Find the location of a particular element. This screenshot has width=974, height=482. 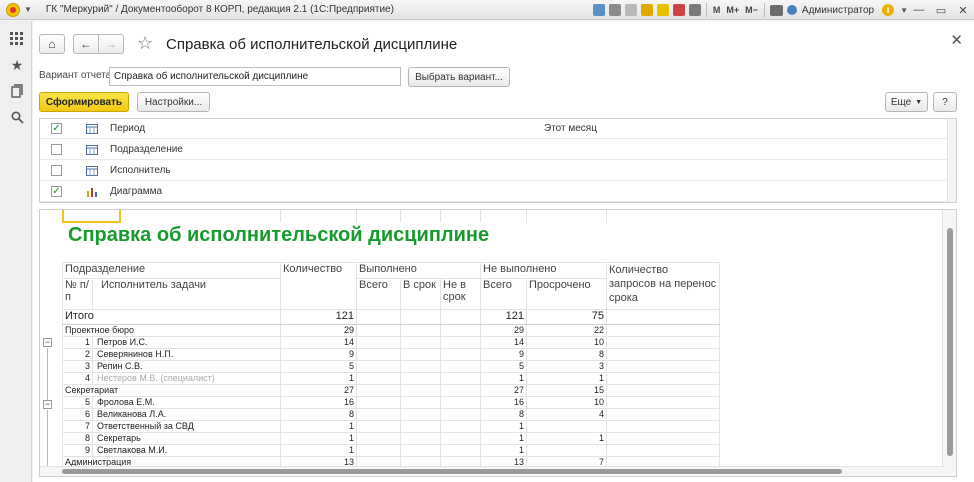

search-icon is located at coordinates (17, 117).